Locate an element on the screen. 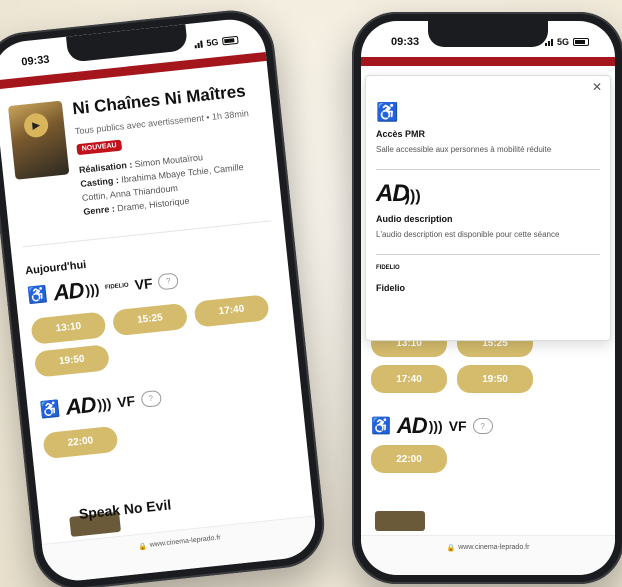  modal-item-title: Accès PMR is located at coordinates (401, 134).